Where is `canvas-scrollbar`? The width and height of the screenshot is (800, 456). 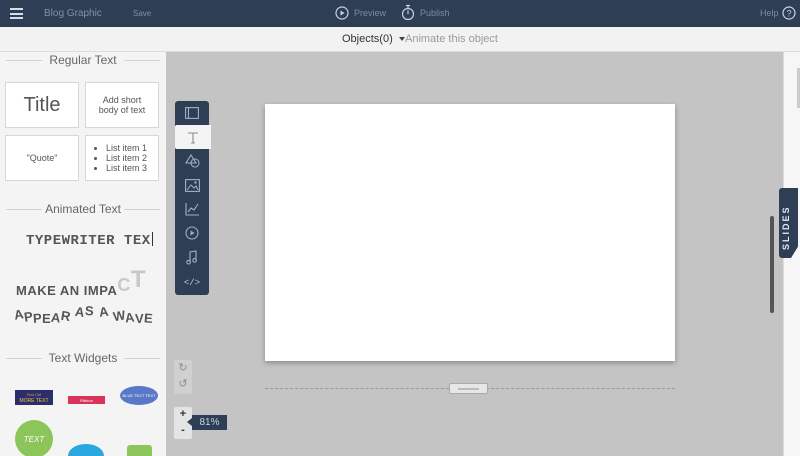 canvas-scrollbar is located at coordinates (772, 264).